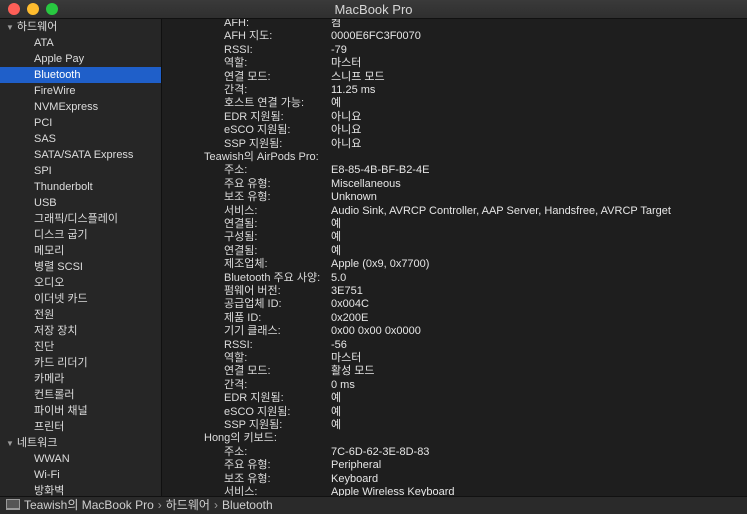 The height and width of the screenshot is (514, 747). Describe the element at coordinates (454, 117) in the screenshot. I see `detail-row: EDR 지원됨: 아니요` at that location.